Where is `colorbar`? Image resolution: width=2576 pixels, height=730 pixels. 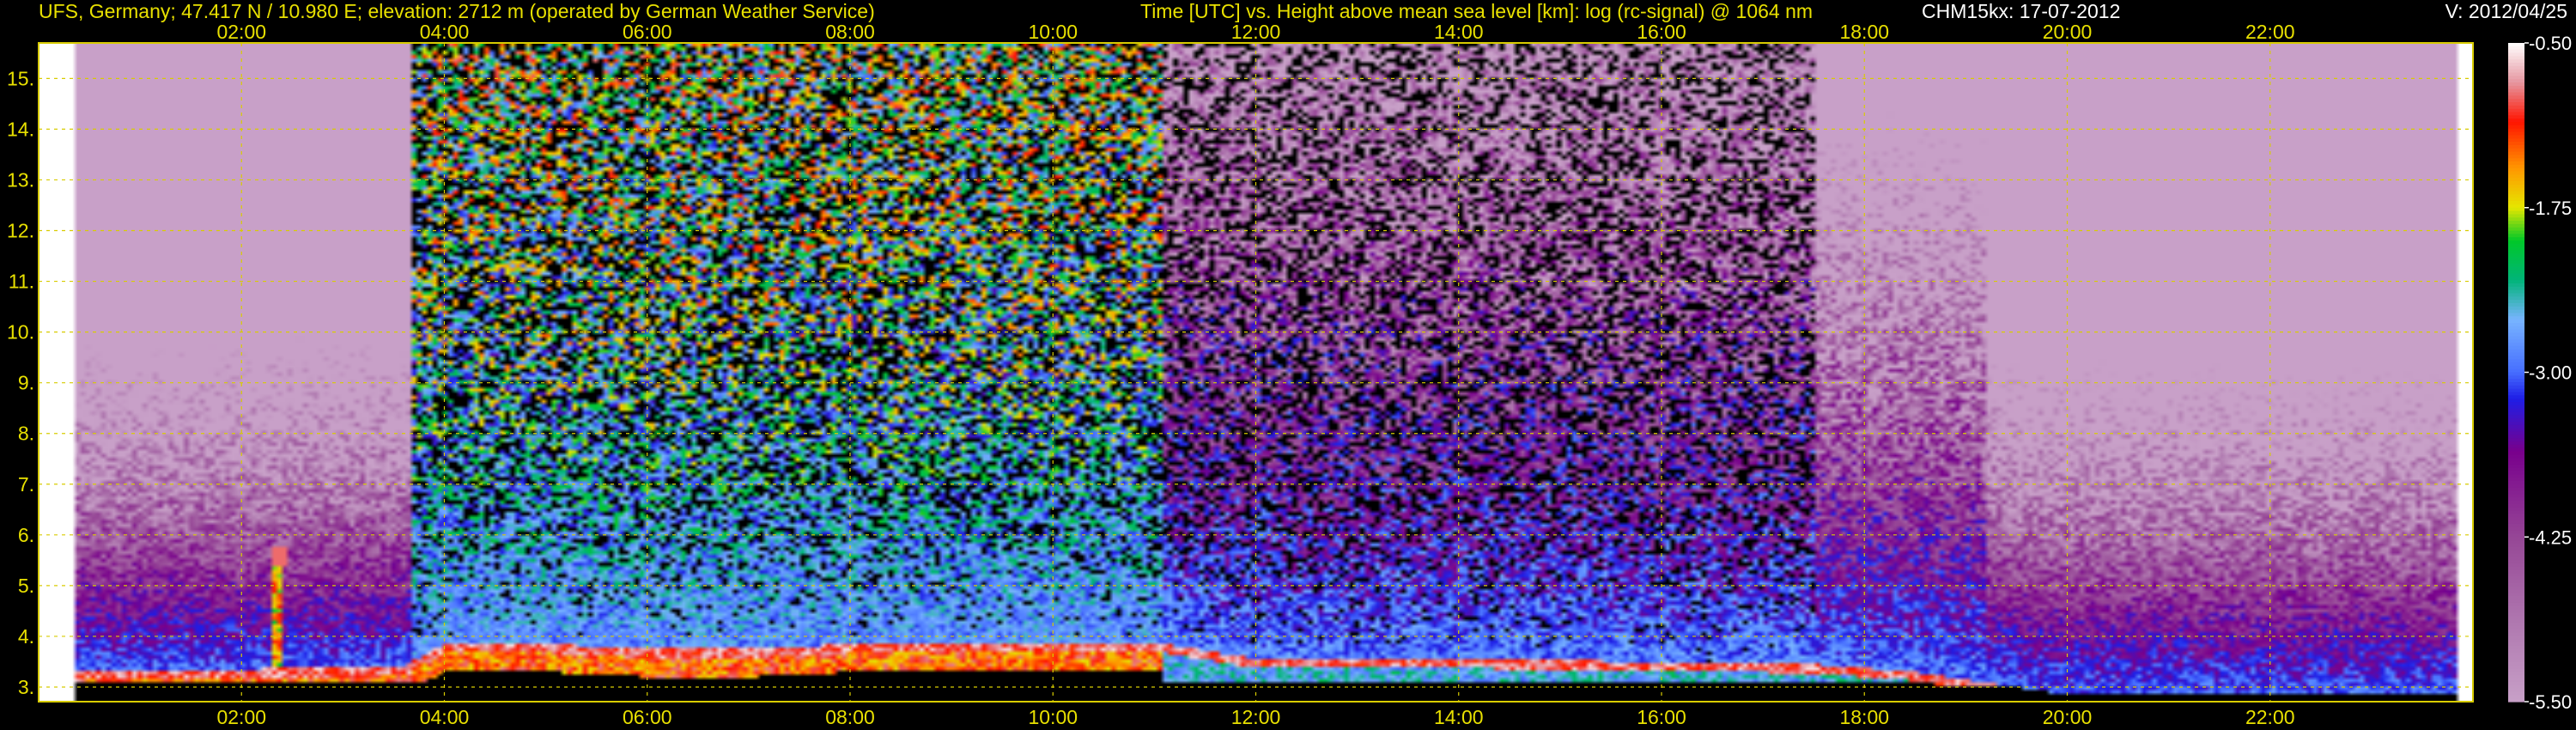
colorbar is located at coordinates (2516, 373).